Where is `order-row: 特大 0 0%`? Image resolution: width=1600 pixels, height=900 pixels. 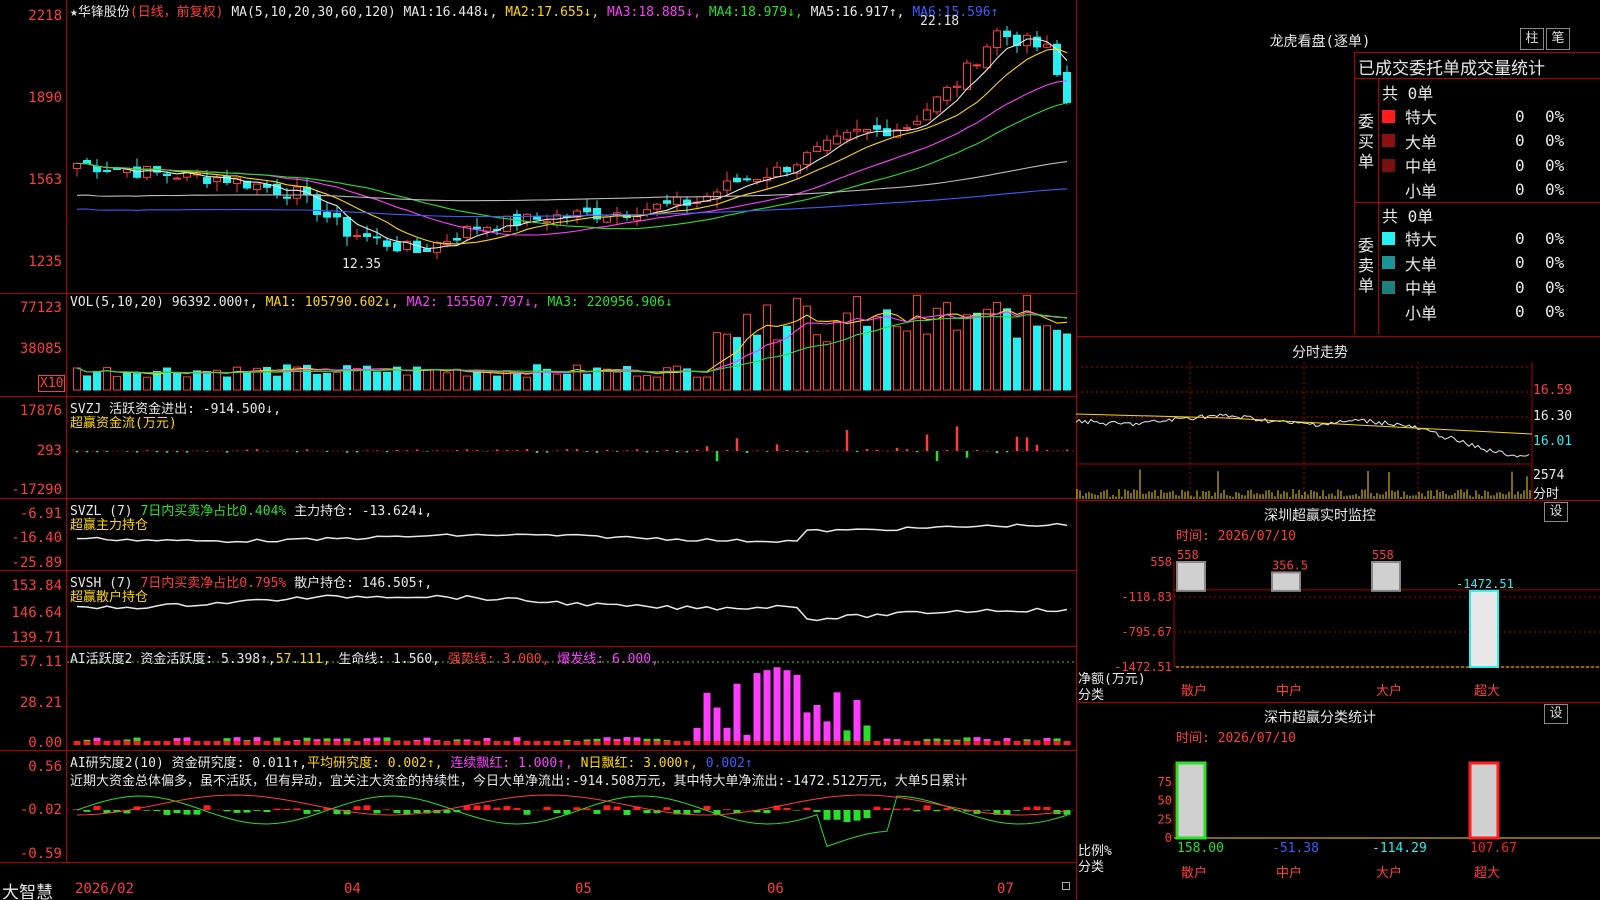 order-row: 特大 0 0% is located at coordinates (1491, 238).